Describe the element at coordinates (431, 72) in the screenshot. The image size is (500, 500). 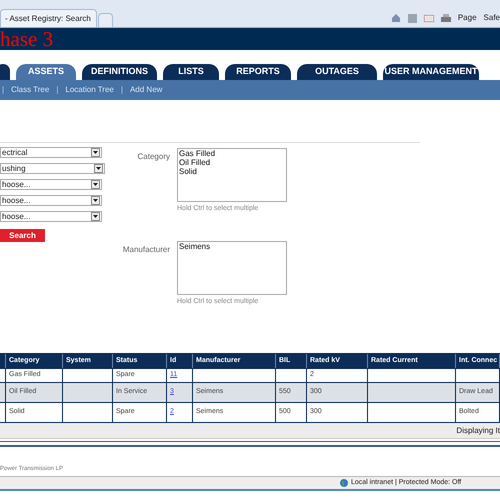
I see `nav-tab: USER MANAGEMENT` at that location.